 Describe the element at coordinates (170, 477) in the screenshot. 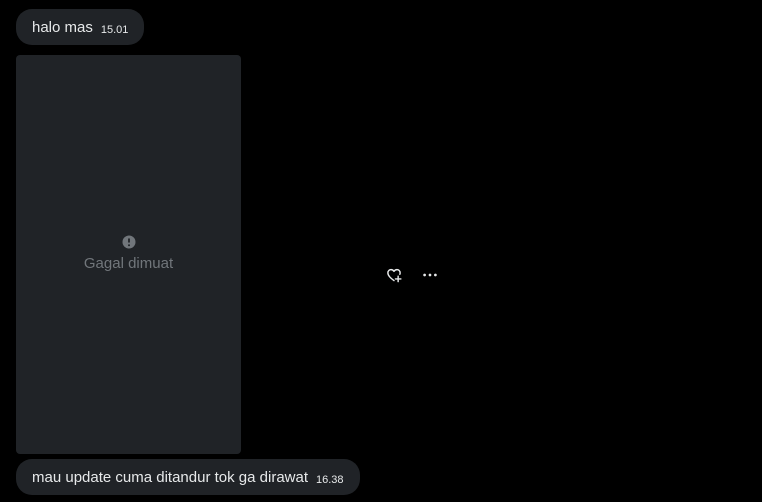

I see `message-text: mau update cuma ditandur tok ga dirawat` at that location.